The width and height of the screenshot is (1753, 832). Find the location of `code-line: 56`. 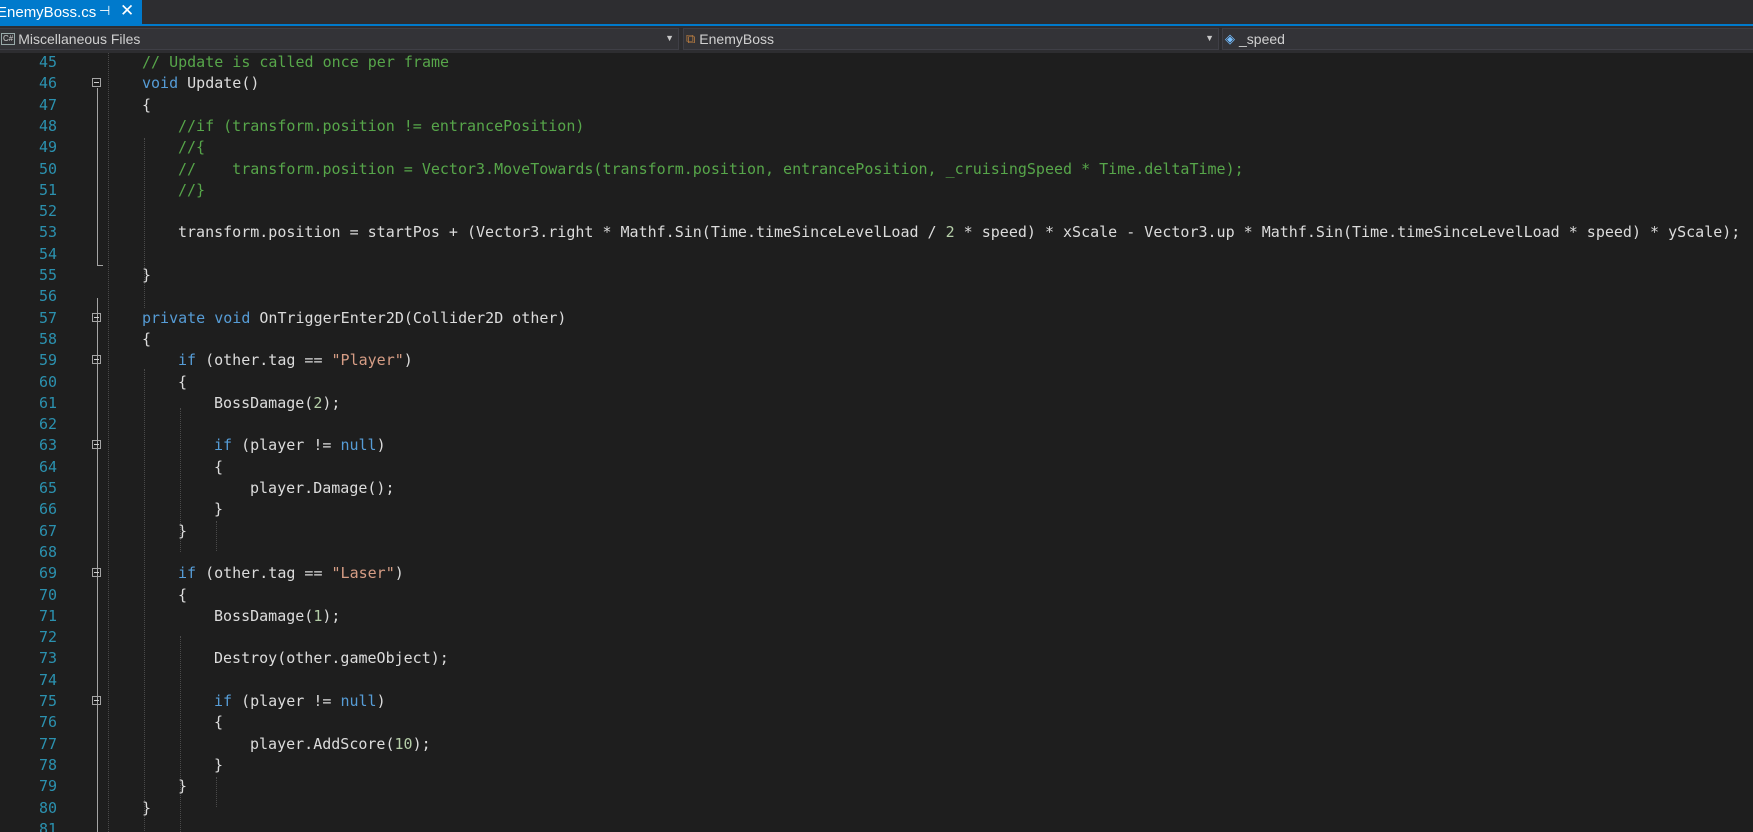

code-line: 56 is located at coordinates (876, 296).